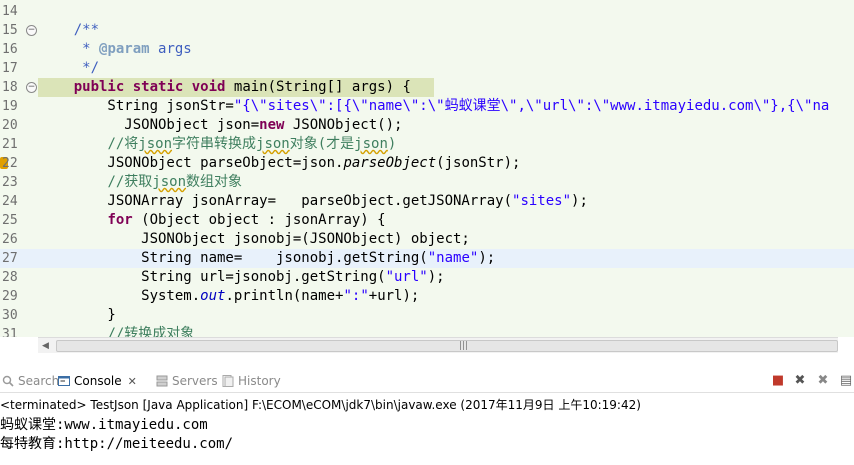 The image size is (854, 465). I want to click on history-icon, so click(230, 381).